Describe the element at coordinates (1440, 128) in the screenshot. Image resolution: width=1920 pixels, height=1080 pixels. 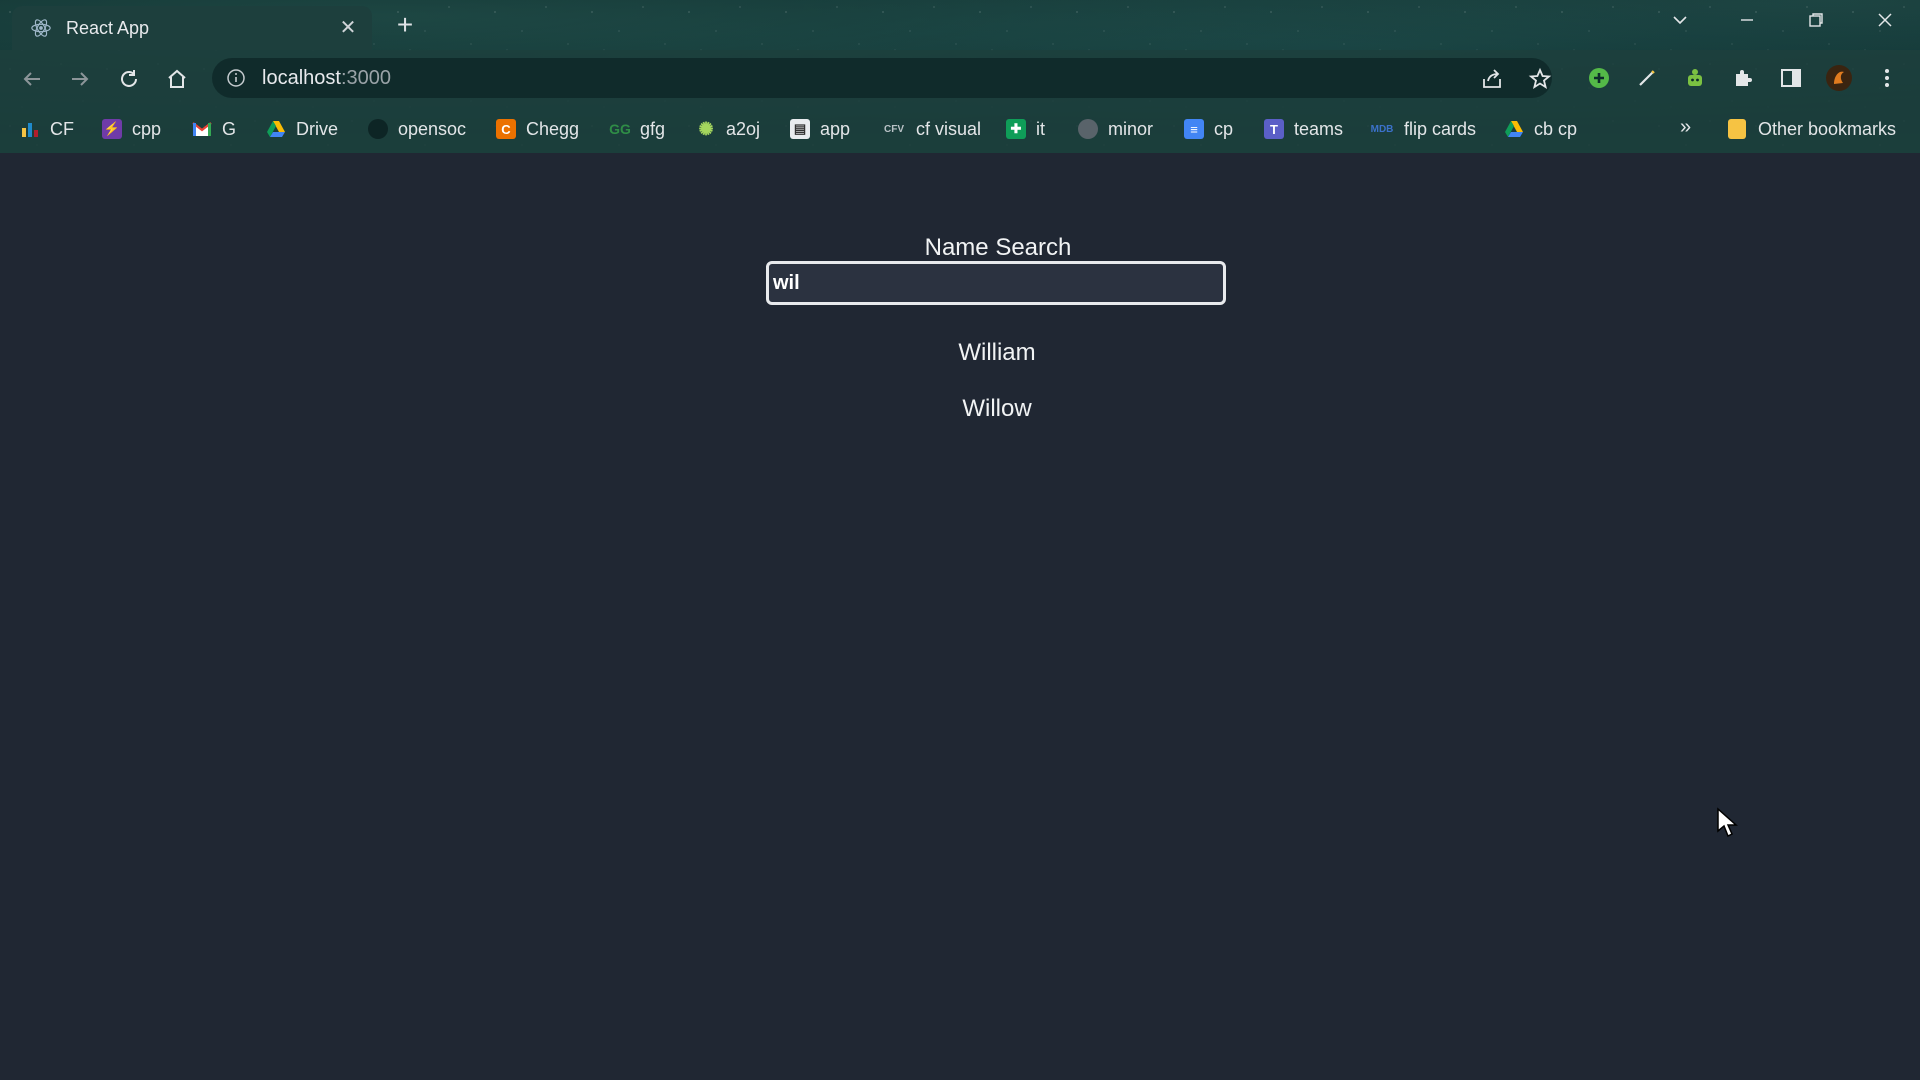
I see `bookmark-label: flip cards` at that location.